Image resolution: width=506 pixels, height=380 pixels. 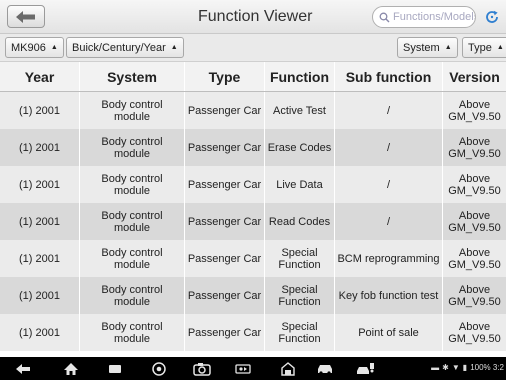 I want to click on type-filter-dropdown: Type ▲, so click(x=484, y=47).